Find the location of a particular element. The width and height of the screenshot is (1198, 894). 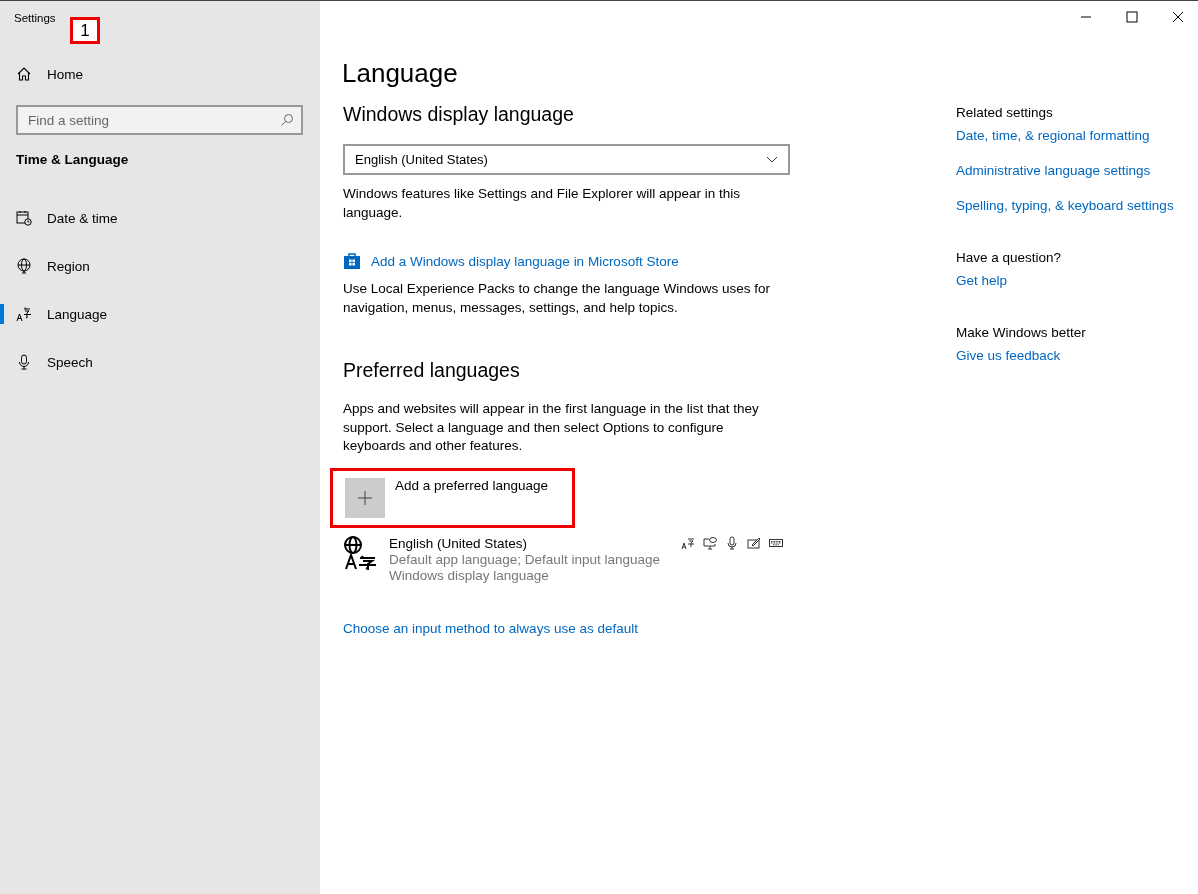

language-detail: Default app language; Default input language is located at coordinates (525, 559).